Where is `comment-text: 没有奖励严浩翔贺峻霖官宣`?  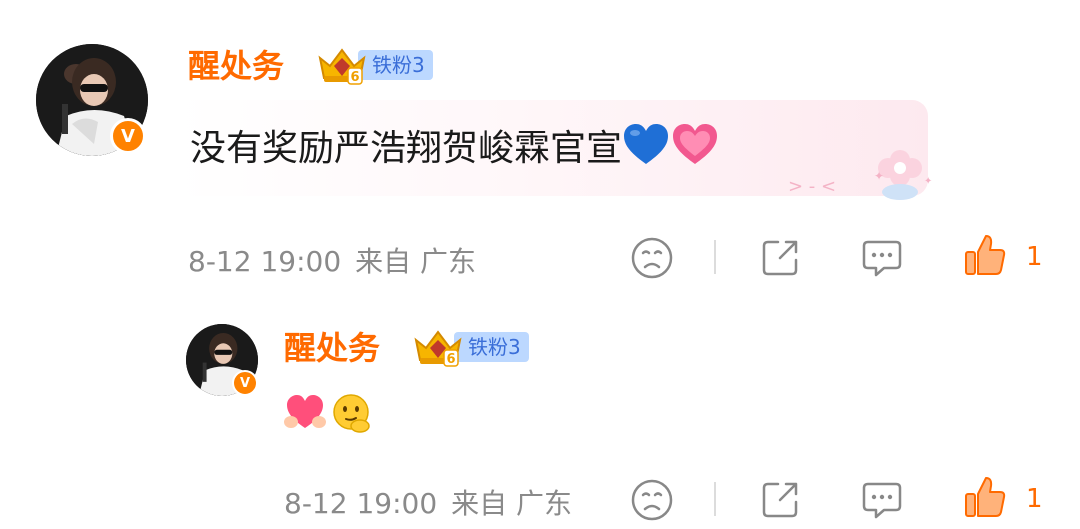
comment-text: 没有奖励严浩翔贺峻霖官宣 is located at coordinates (455, 150).